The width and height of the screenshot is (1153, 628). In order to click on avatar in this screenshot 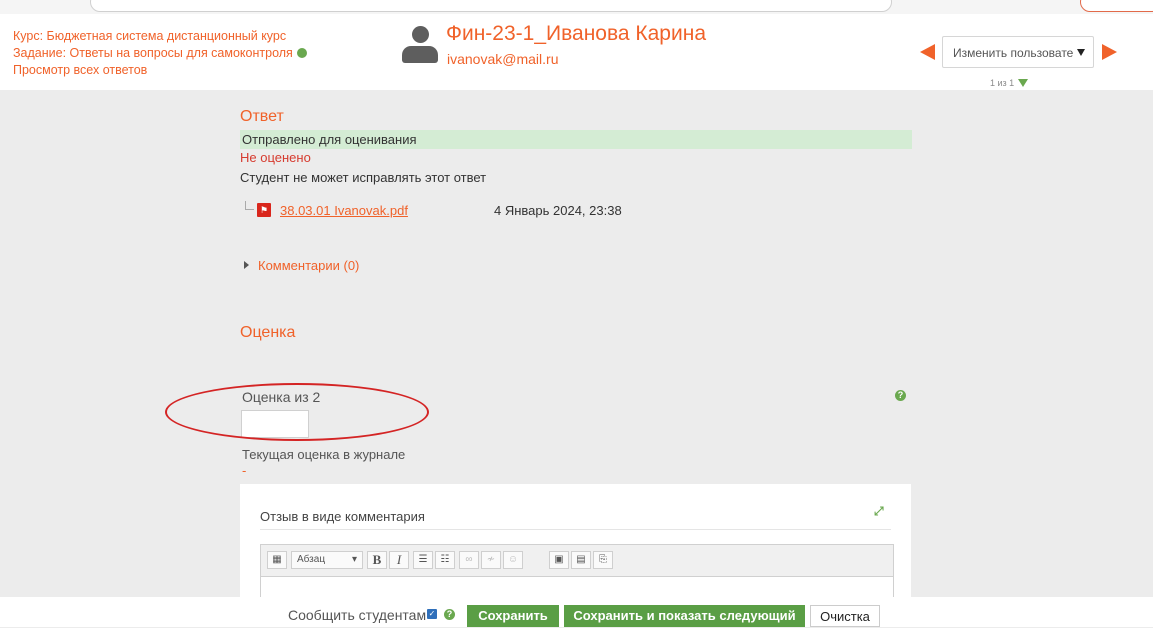, I will do `click(420, 46)`.